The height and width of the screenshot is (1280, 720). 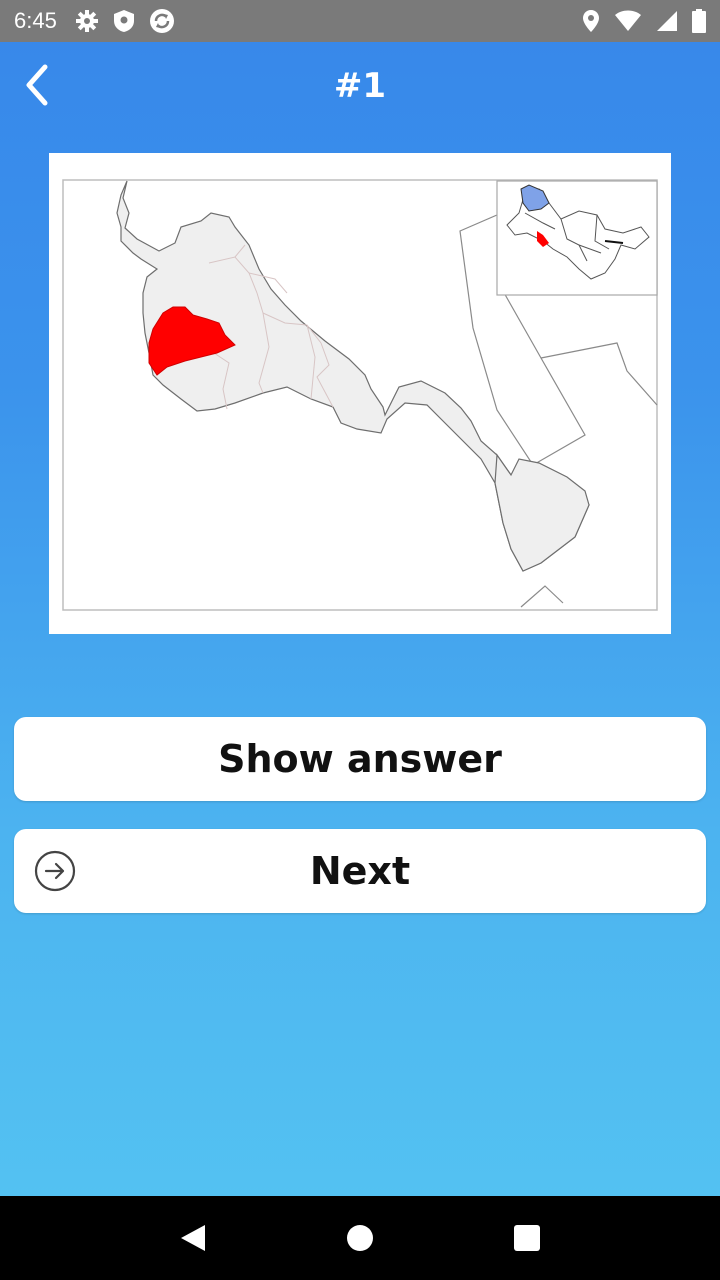 What do you see at coordinates (193, 1238) in the screenshot?
I see `back-triangle-icon` at bounding box center [193, 1238].